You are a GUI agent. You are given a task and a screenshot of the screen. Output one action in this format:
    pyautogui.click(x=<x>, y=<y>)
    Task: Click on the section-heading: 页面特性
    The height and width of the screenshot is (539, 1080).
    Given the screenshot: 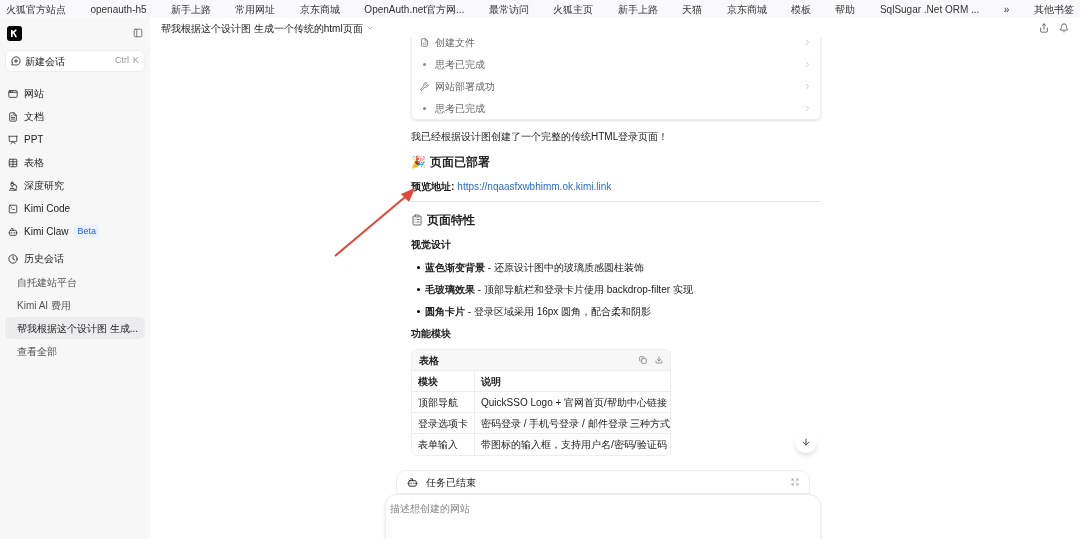 What is the action you would take?
    pyautogui.click(x=451, y=220)
    